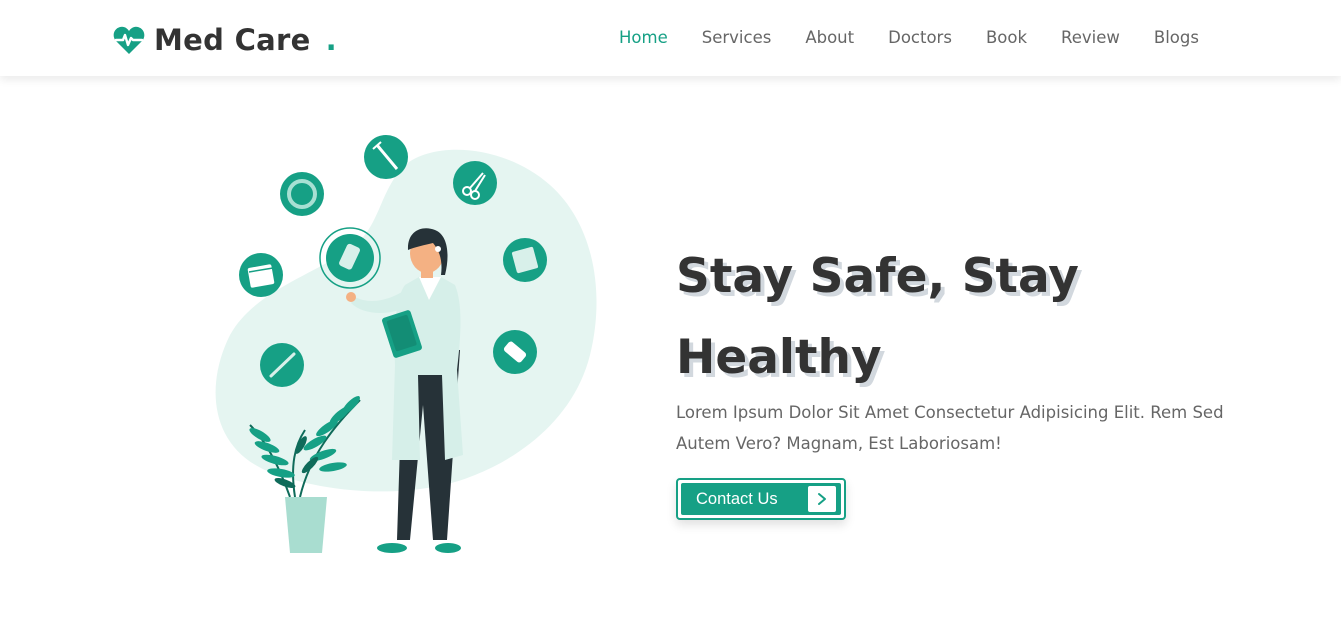 The height and width of the screenshot is (639, 1341). What do you see at coordinates (737, 37) in the screenshot?
I see `nav-link-services: Services` at bounding box center [737, 37].